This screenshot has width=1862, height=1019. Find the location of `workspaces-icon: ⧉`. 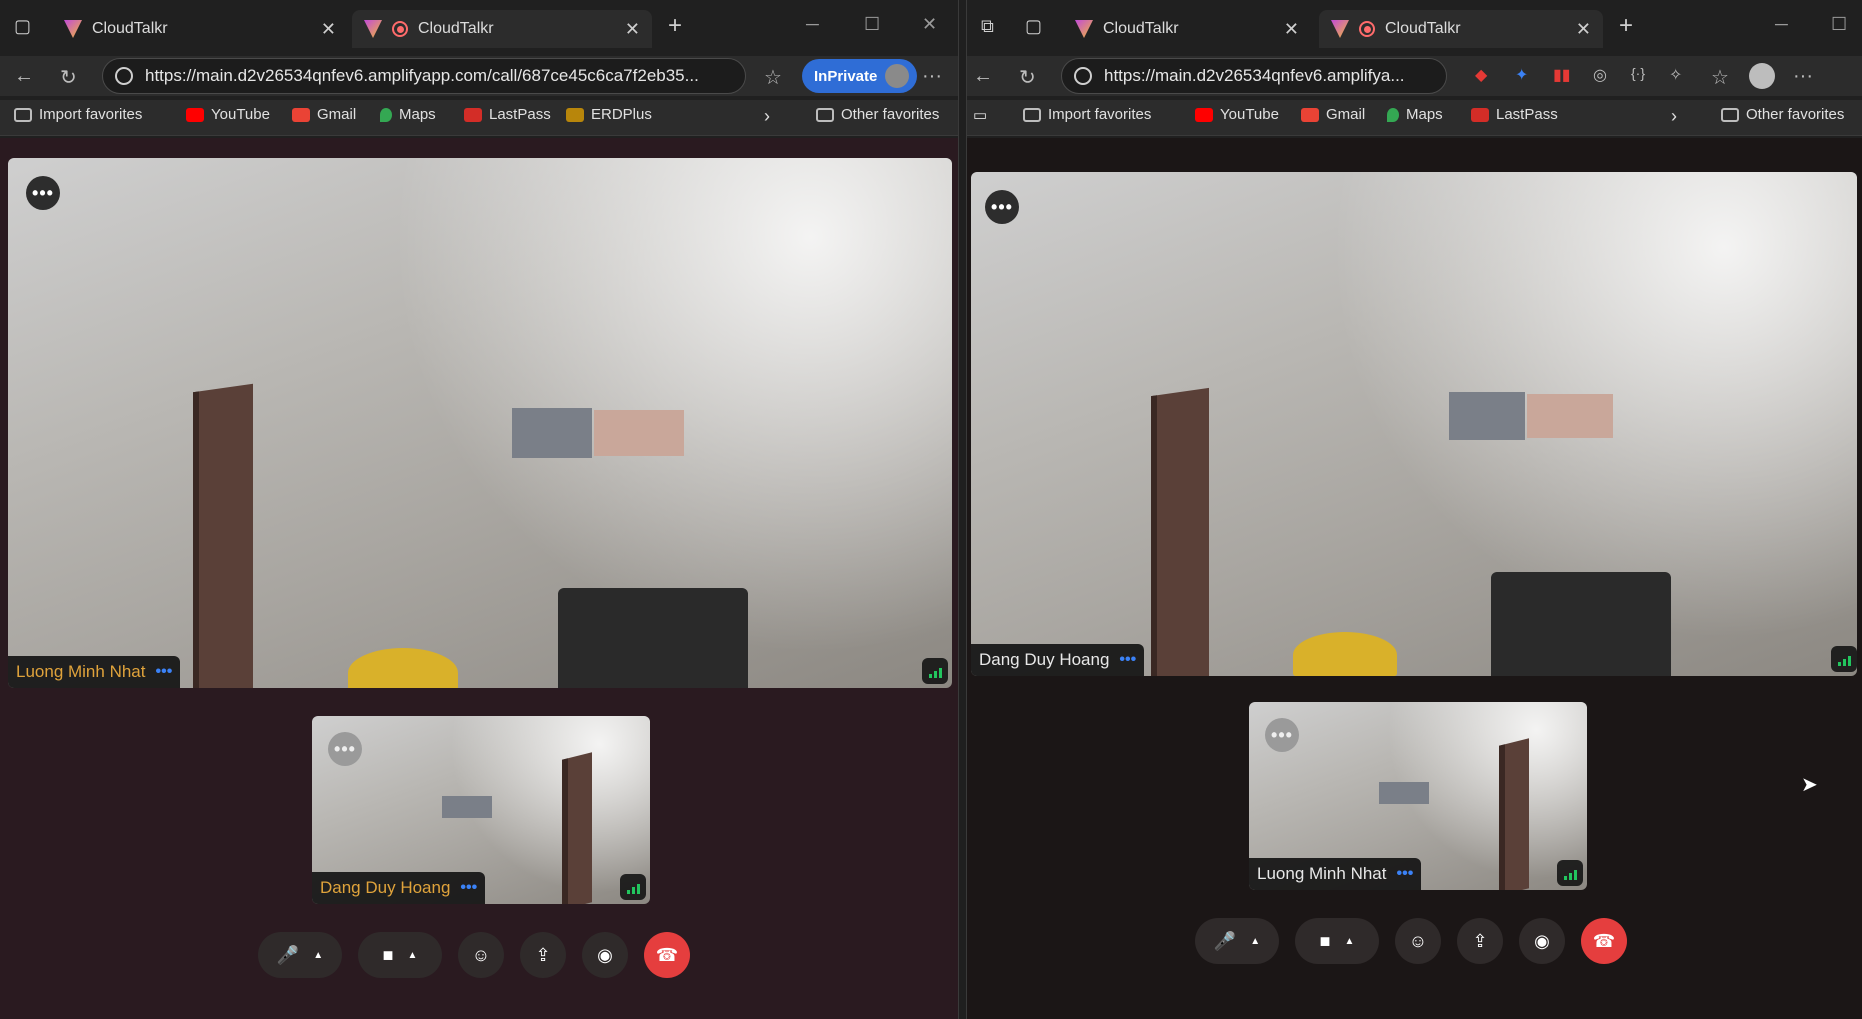

workspaces-icon: ⧉ is located at coordinates (987, 26).